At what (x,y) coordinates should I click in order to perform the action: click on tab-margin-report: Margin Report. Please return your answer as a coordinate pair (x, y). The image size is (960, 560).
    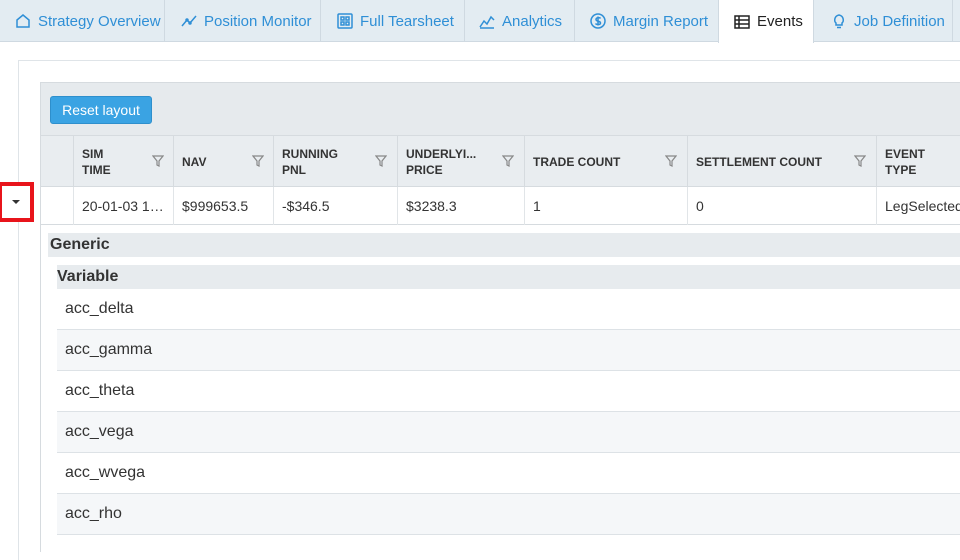
    Looking at the image, I should click on (648, 21).